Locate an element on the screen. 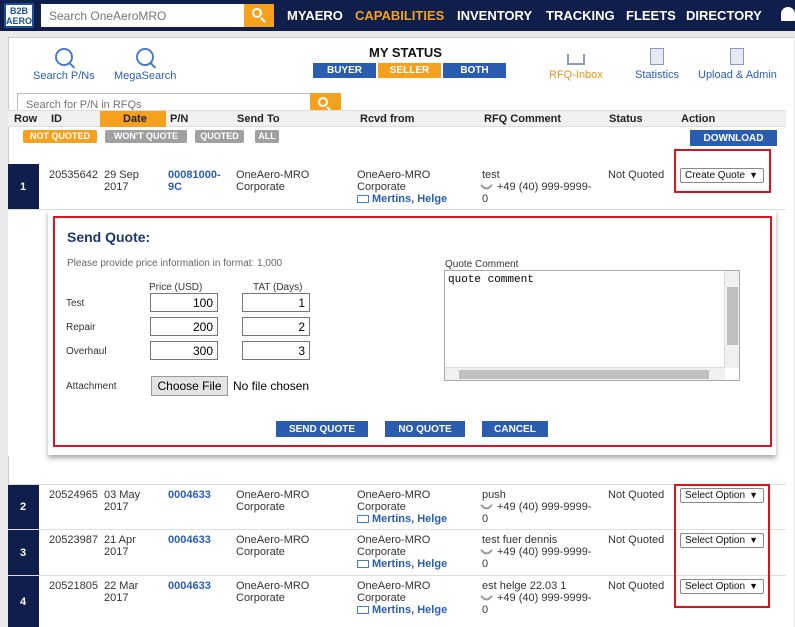 This screenshot has height=627, width=795. status-both-button: BOTH is located at coordinates (474, 70).